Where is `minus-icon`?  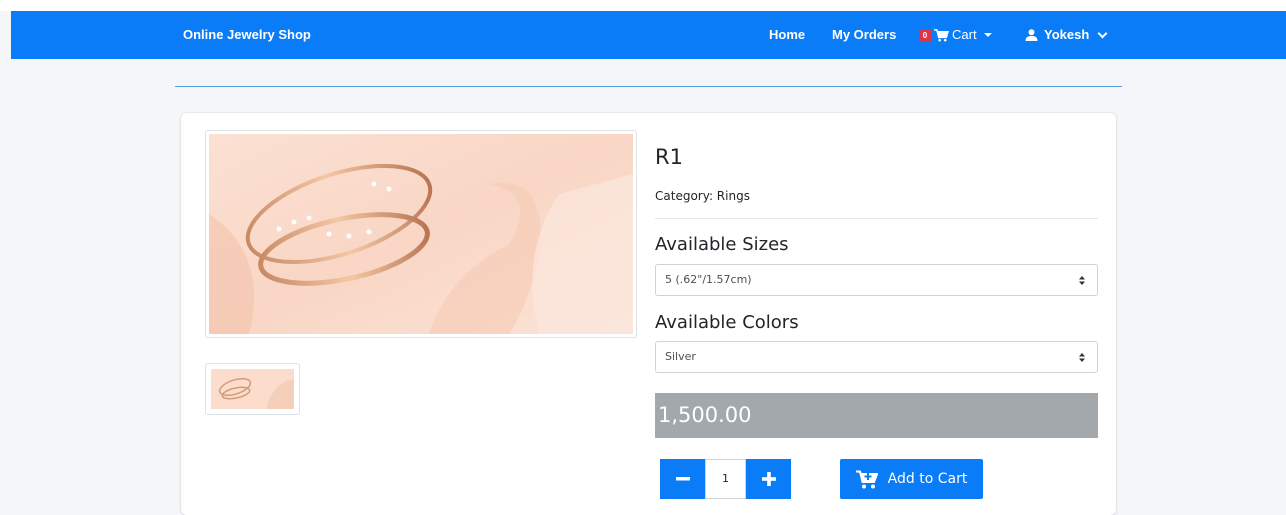 minus-icon is located at coordinates (682, 479).